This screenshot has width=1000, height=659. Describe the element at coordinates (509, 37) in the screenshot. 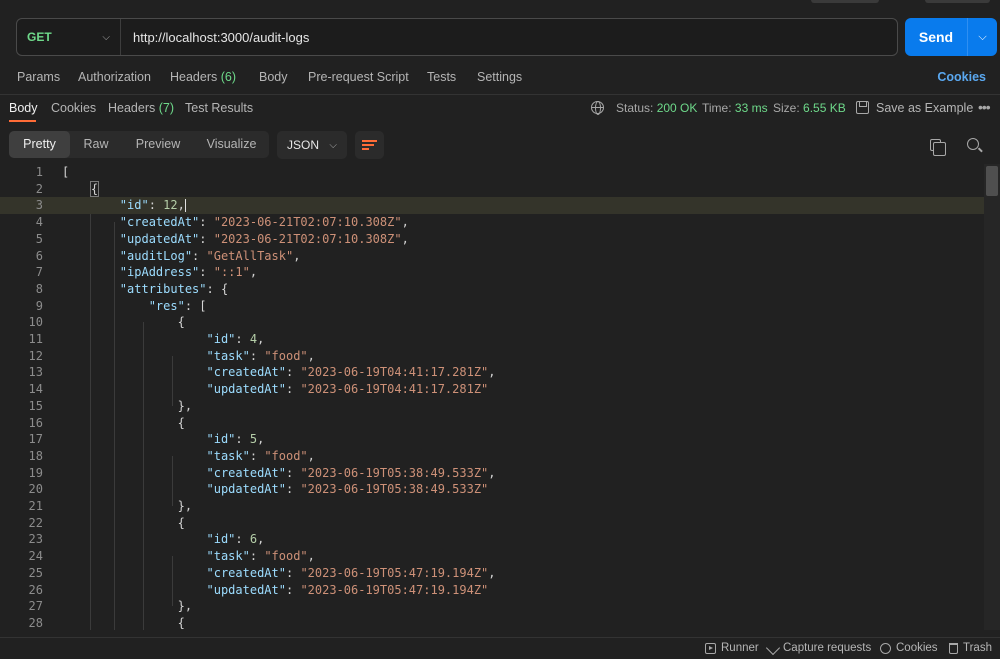

I see `url-input` at that location.